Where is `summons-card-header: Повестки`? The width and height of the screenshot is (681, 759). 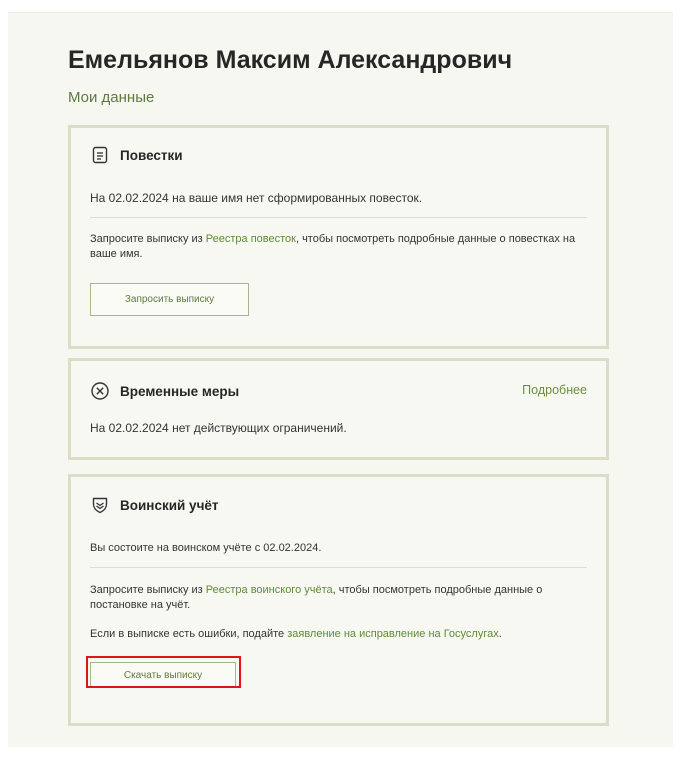
summons-card-header: Повестки is located at coordinates (136, 155).